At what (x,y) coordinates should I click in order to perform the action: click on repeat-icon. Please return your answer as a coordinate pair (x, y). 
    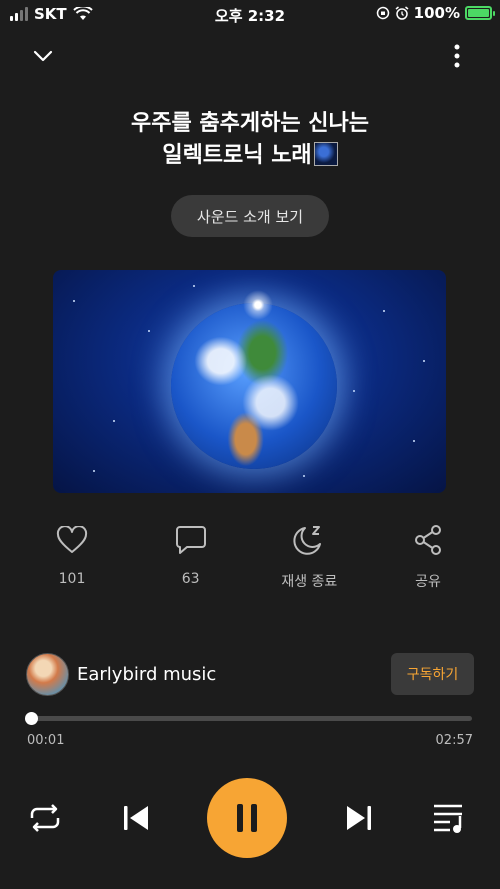
    Looking at the image, I should click on (45, 818).